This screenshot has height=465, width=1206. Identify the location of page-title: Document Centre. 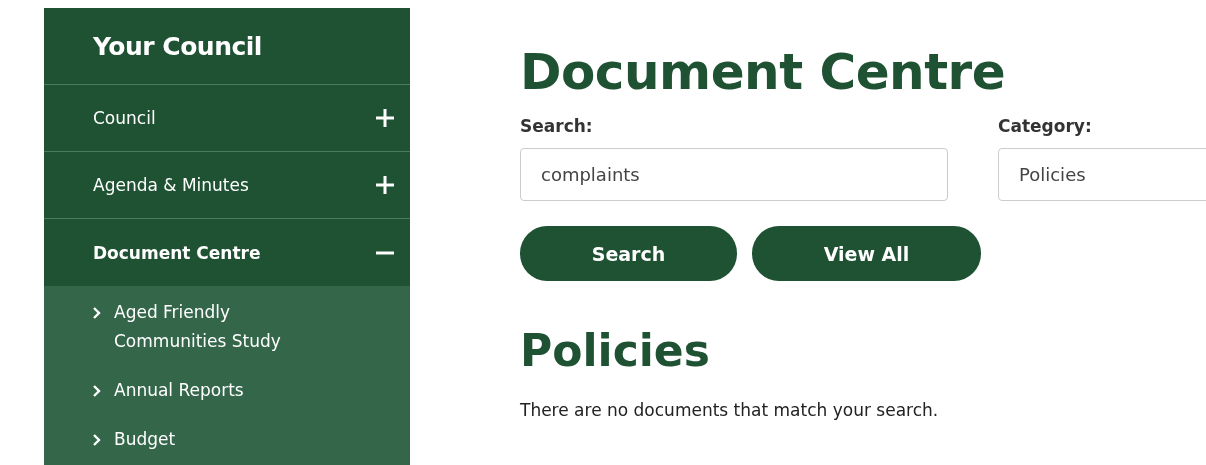
(763, 72).